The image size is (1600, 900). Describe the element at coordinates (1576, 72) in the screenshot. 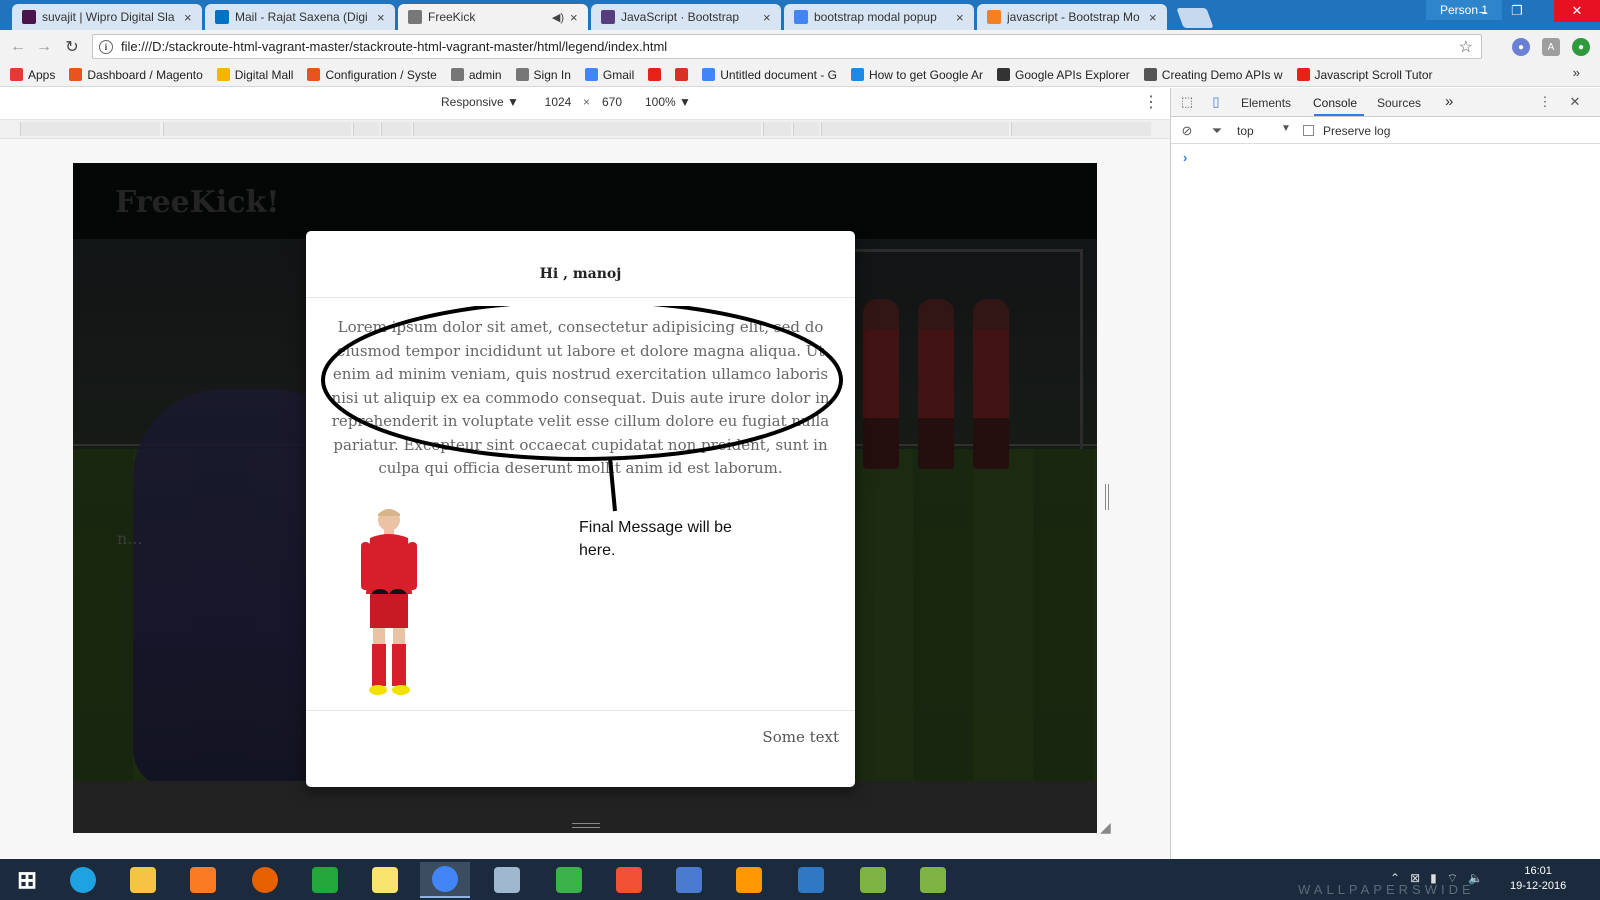

I see `more-bookmarks-icon: »` at that location.